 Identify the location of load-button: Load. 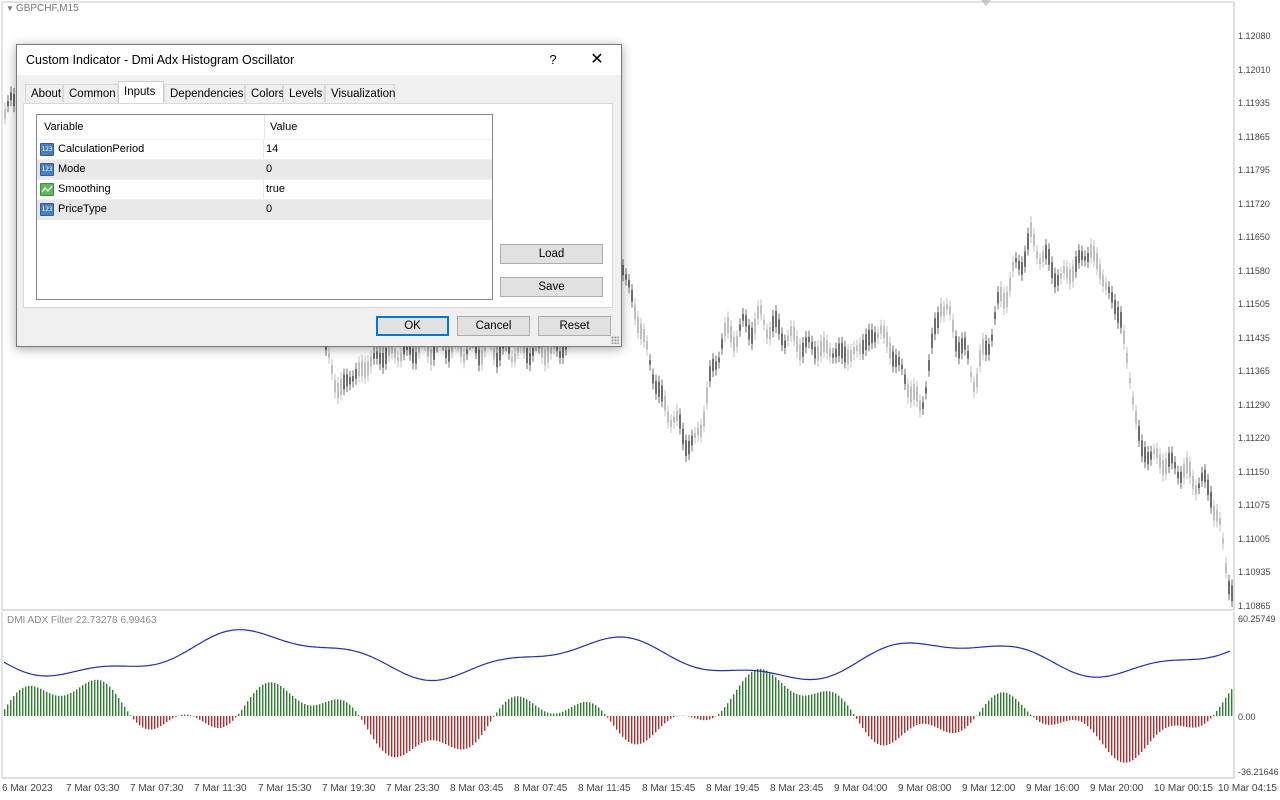
(551, 254).